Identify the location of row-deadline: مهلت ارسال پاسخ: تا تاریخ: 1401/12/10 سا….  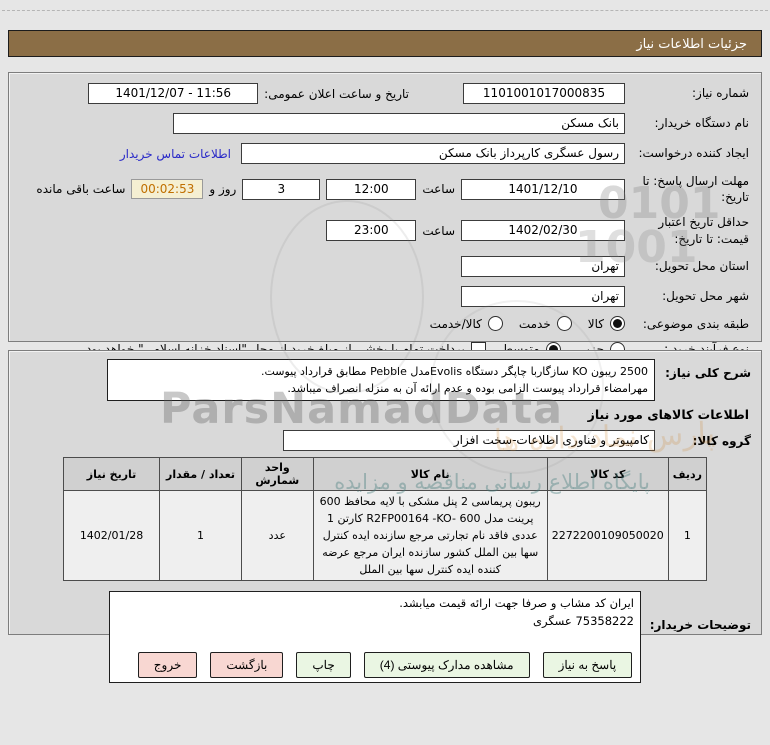
(385, 189).